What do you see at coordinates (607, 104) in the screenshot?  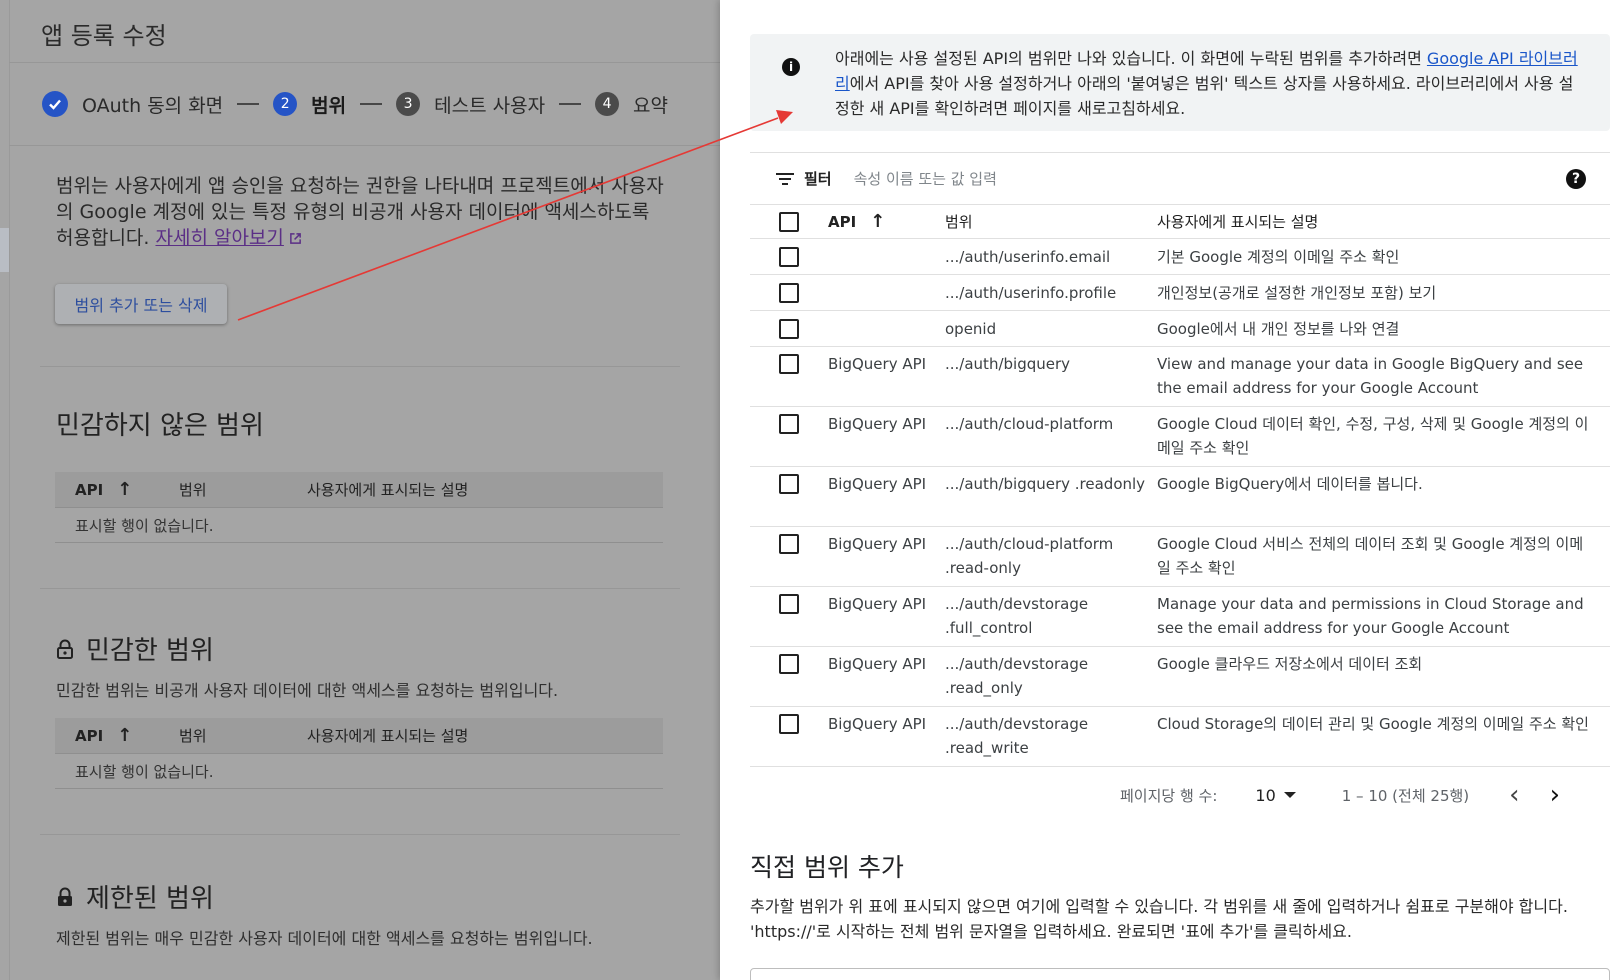 I see `step-4-number: 4` at bounding box center [607, 104].